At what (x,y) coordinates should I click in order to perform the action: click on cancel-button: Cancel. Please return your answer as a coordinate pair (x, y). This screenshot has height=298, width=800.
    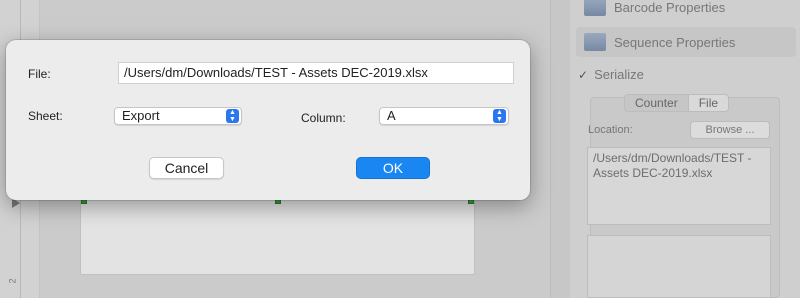
    Looking at the image, I should click on (186, 168).